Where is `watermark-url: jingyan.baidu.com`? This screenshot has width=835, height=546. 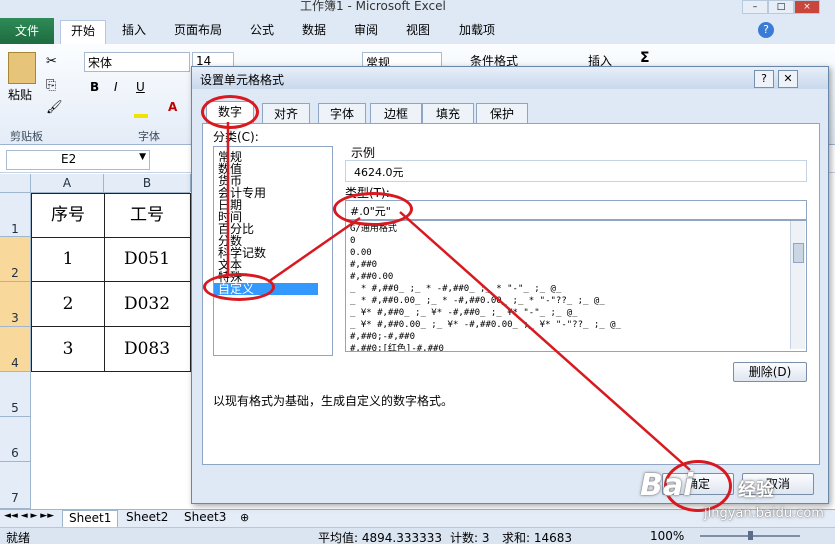
watermark-url: jingyan.baidu.com is located at coordinates (764, 513).